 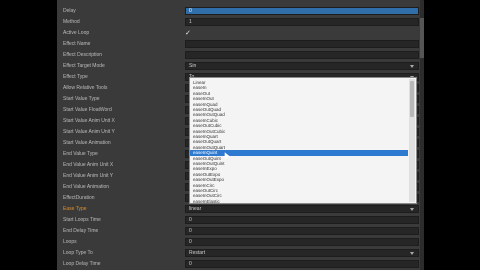 I want to click on row-label: Effect Type, so click(x=75, y=77).